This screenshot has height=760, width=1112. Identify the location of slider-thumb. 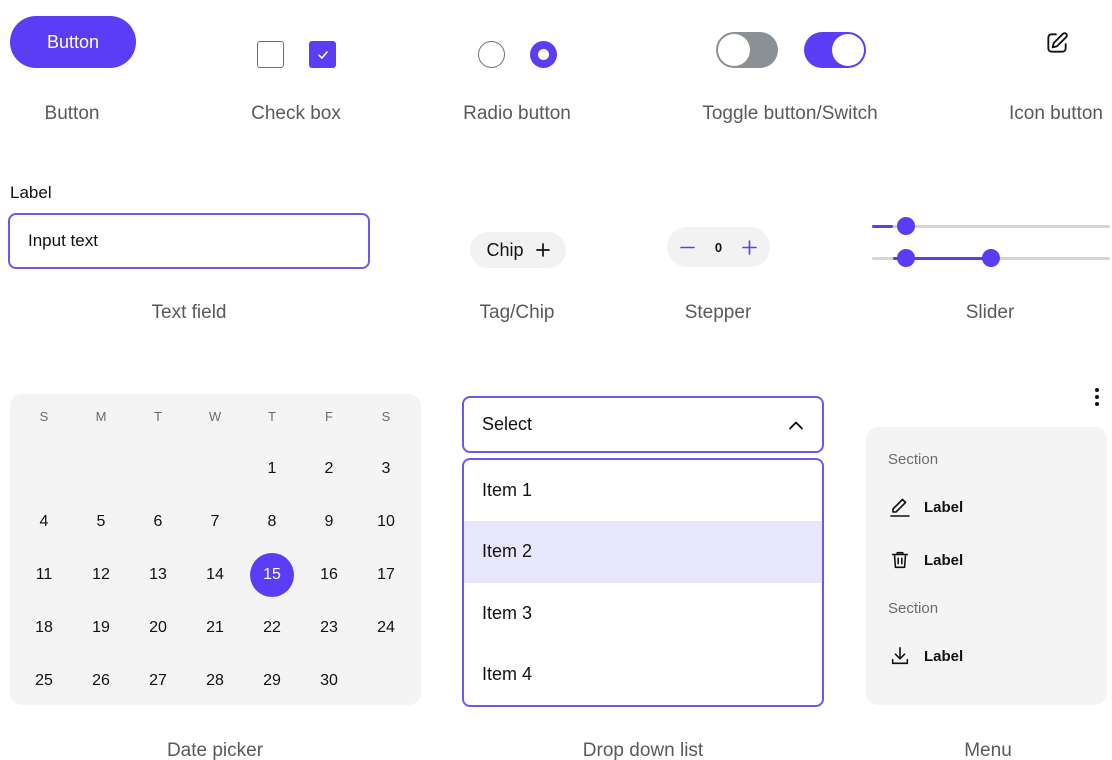
(906, 226).